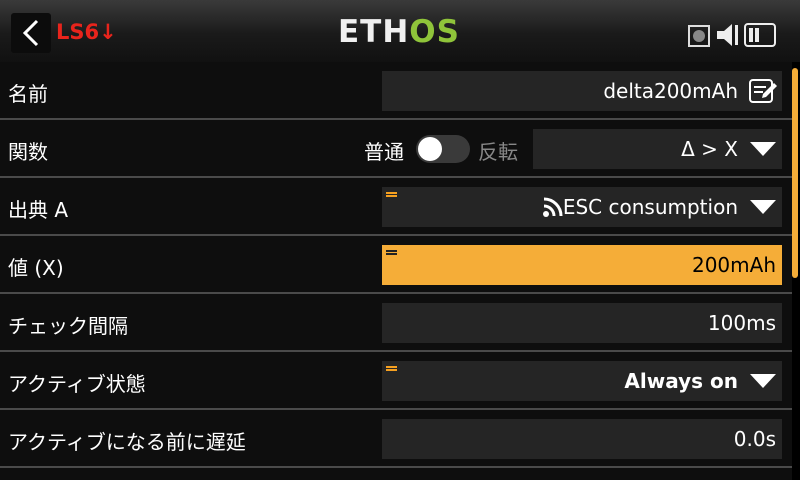  I want to click on telemetry-signal-icon, so click(553, 207).